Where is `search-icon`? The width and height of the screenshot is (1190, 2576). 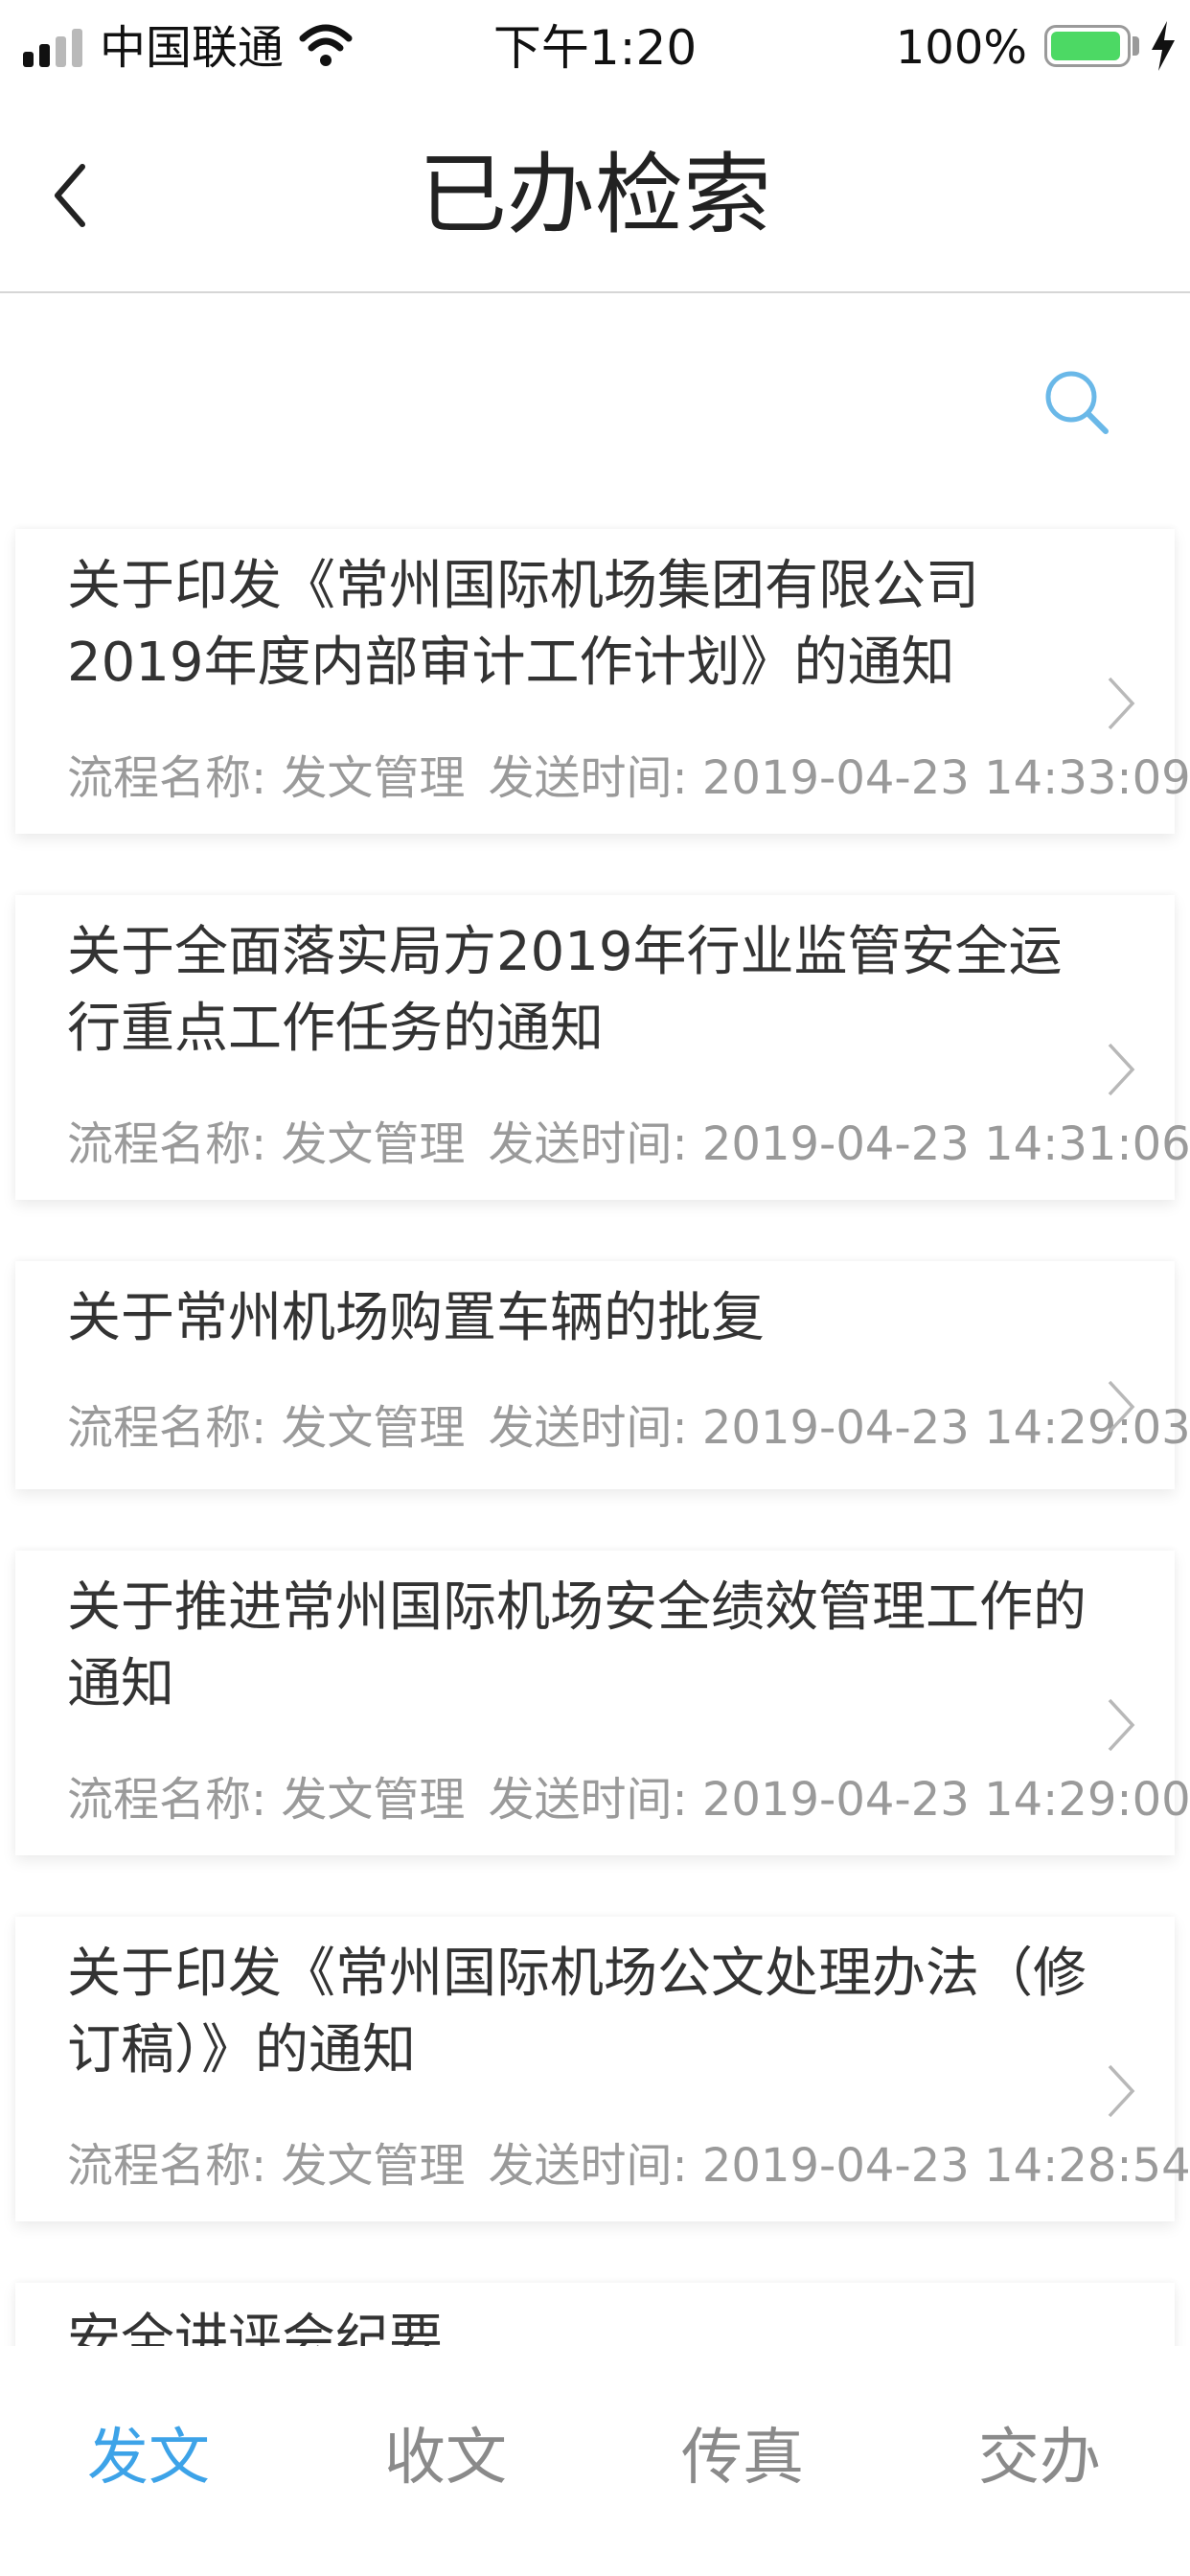
search-icon is located at coordinates (1077, 402).